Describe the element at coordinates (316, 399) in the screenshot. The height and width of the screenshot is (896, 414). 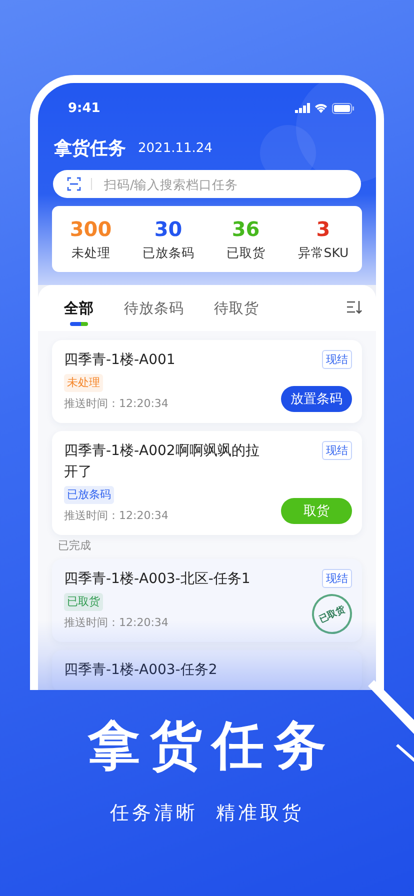
I see `action-button: 放置条码` at that location.